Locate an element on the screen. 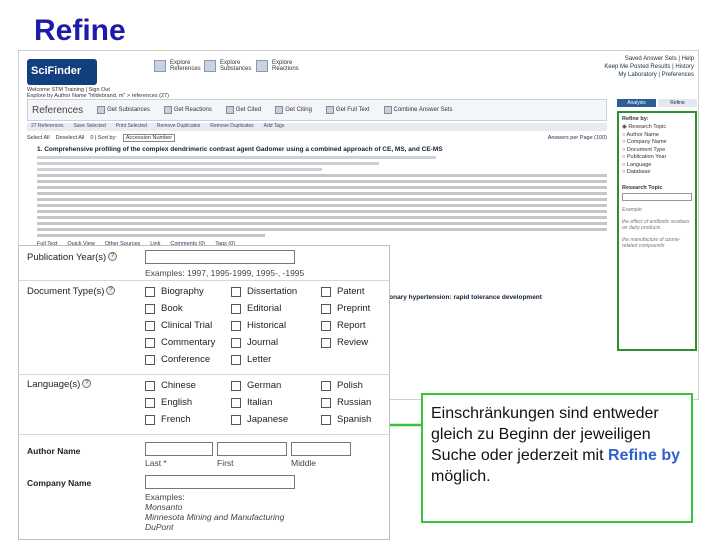 This screenshot has height=540, width=720. checkbox-editorial: Editorial is located at coordinates (256, 308).